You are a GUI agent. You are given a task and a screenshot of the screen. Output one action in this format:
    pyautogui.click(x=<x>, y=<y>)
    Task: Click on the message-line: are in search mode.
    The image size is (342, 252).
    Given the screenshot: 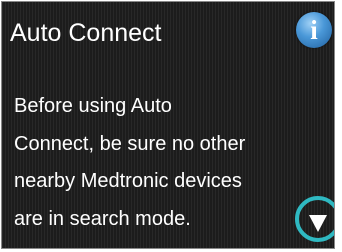 What is the action you would take?
    pyautogui.click(x=102, y=218)
    